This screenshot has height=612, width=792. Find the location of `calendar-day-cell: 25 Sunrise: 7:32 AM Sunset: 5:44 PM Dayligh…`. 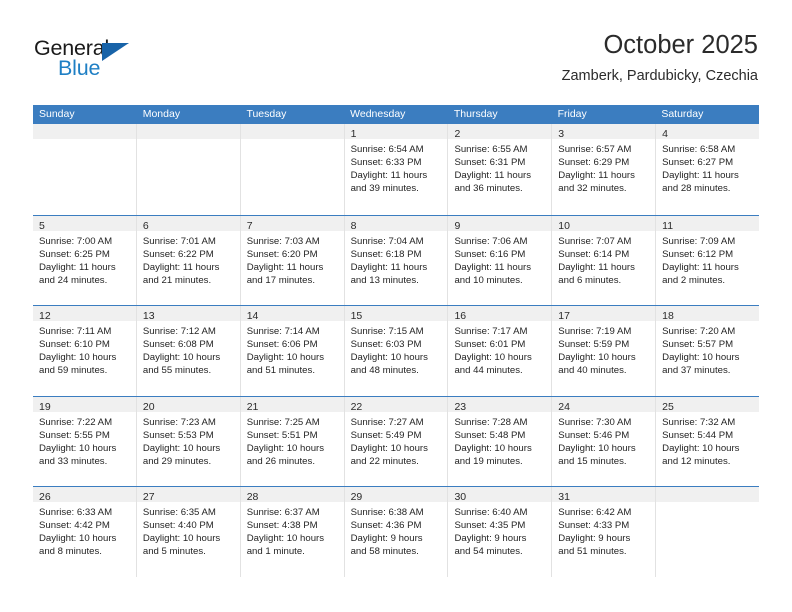

calendar-day-cell: 25 Sunrise: 7:32 AM Sunset: 5:44 PM Dayligh… is located at coordinates (707, 441).